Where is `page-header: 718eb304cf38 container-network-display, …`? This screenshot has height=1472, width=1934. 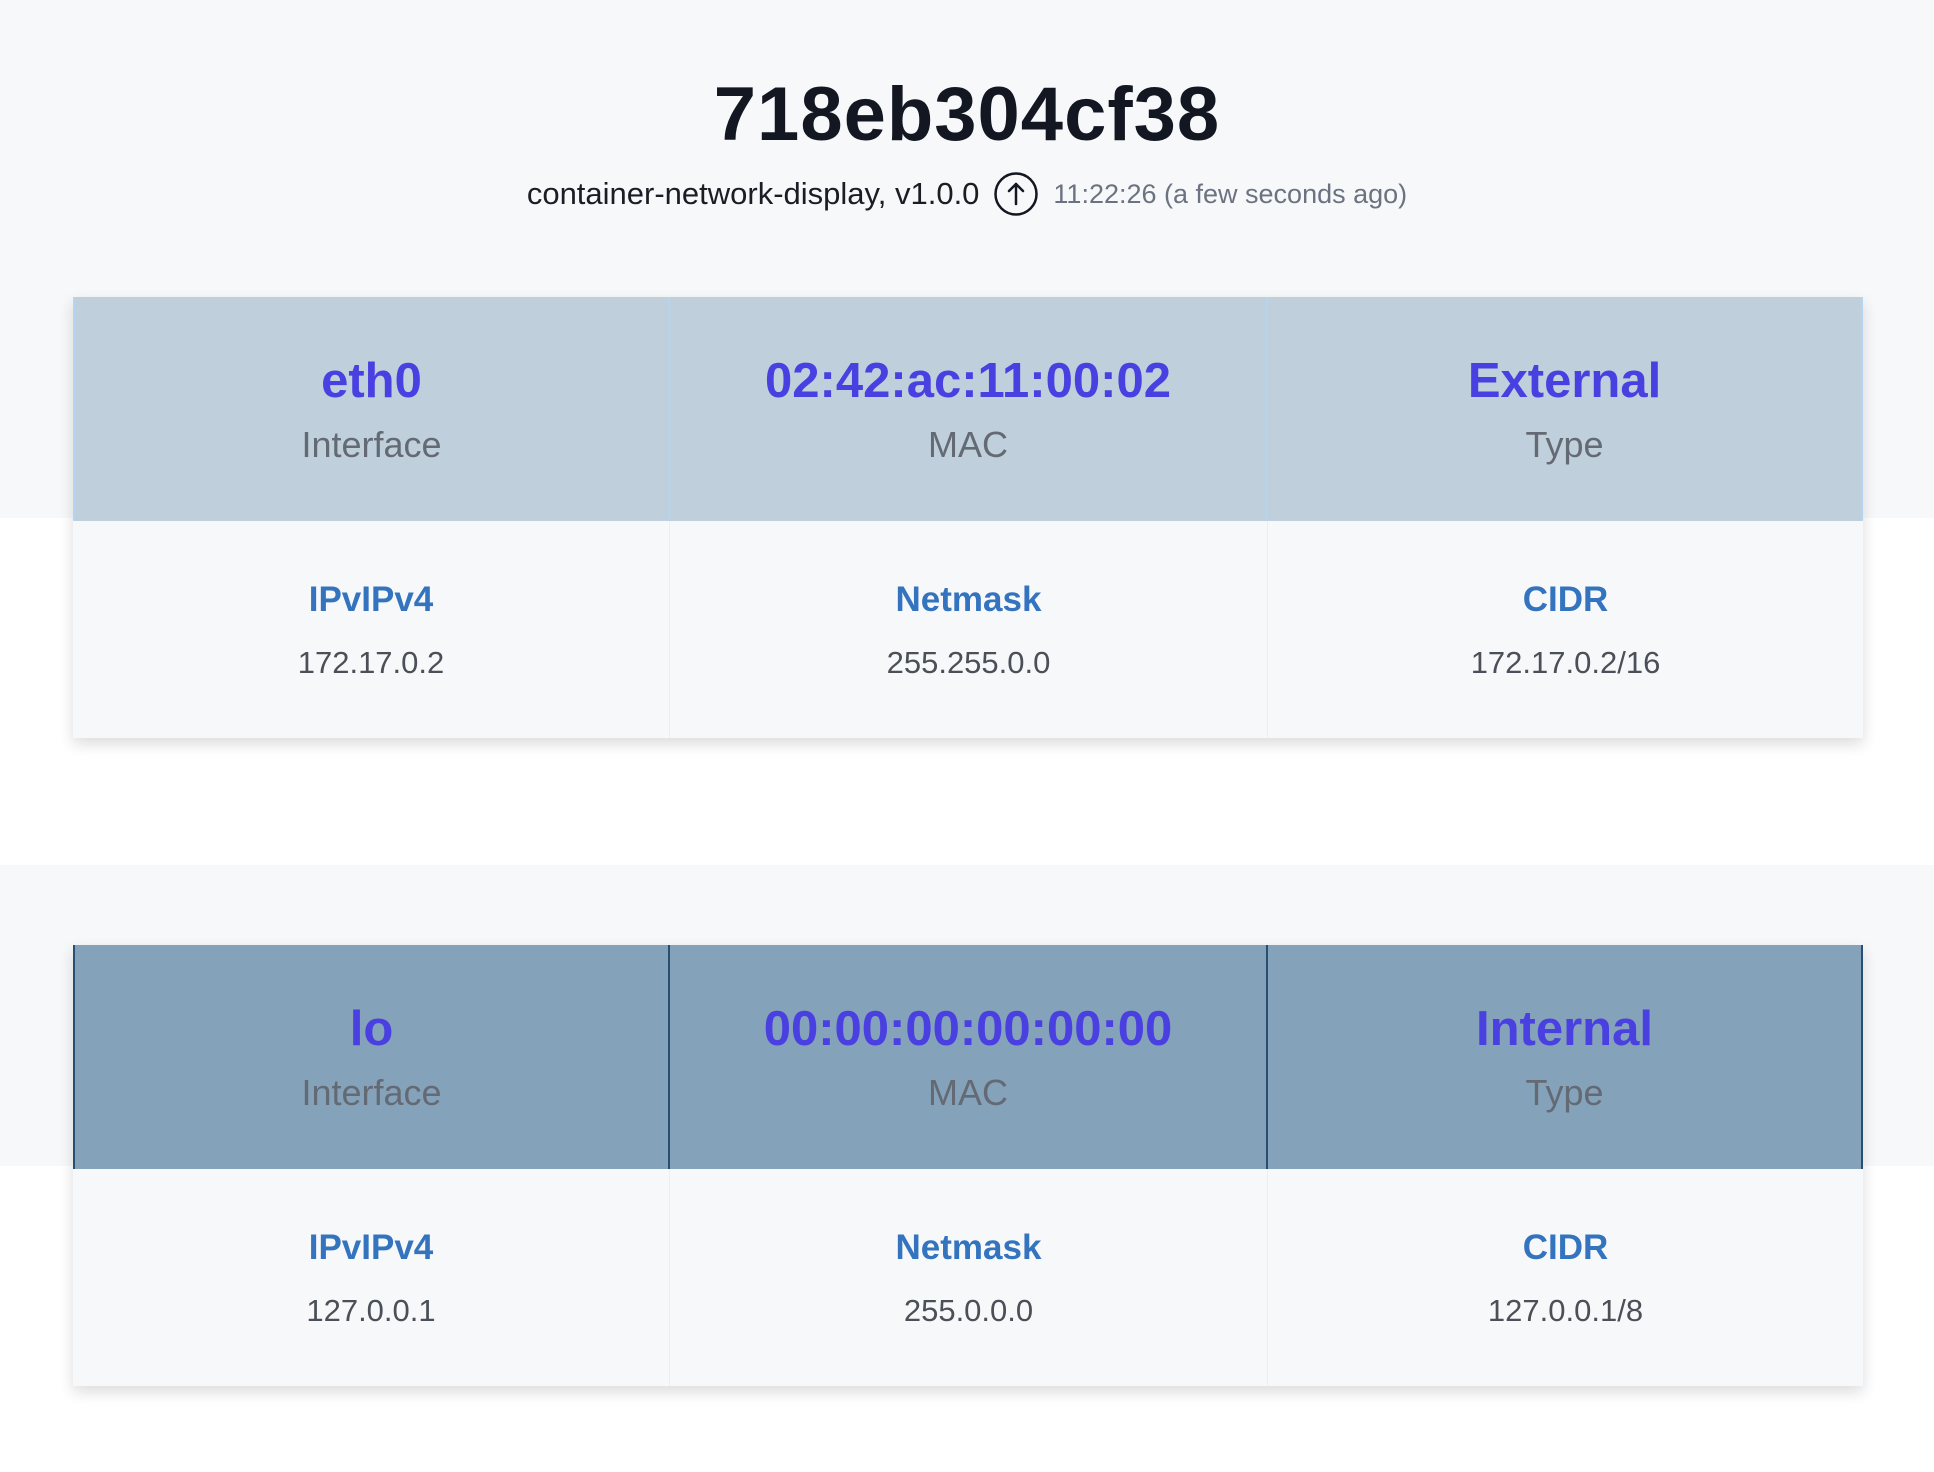 page-header: 718eb304cf38 container-network-display, … is located at coordinates (967, 145).